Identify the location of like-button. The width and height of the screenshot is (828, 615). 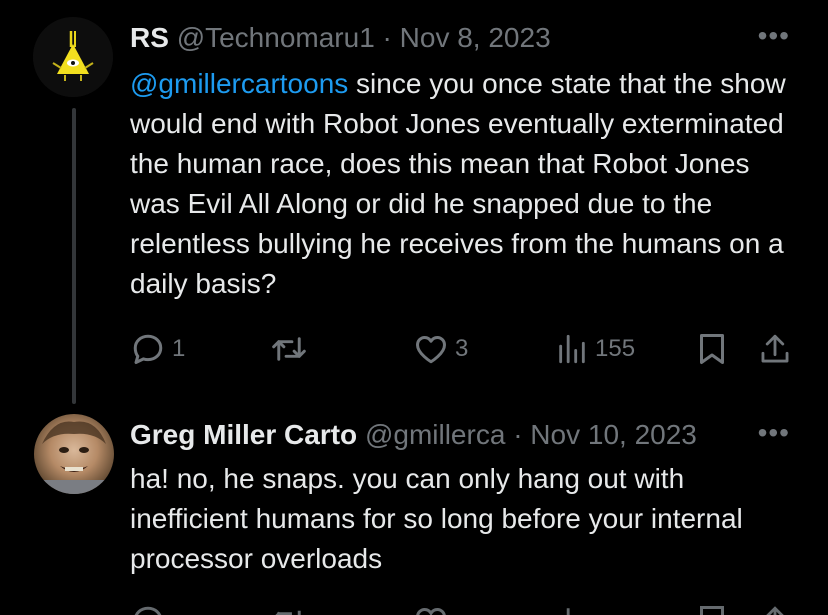
(431, 607).